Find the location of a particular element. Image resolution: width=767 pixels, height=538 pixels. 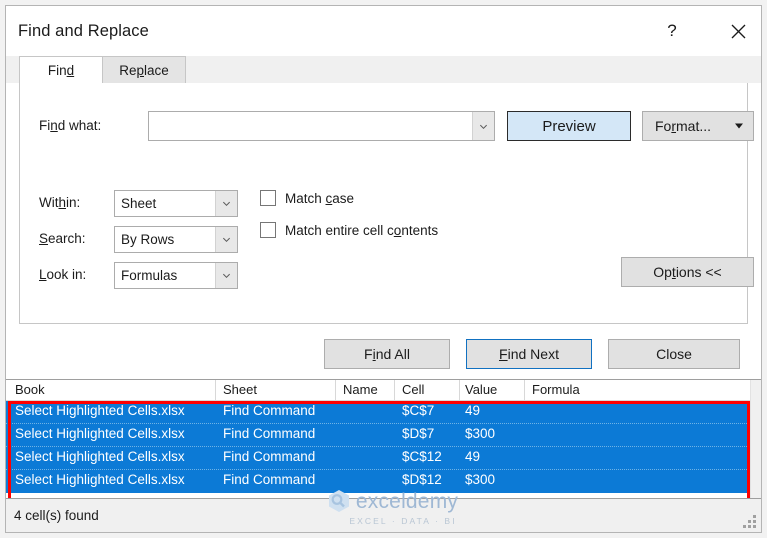

find-next-label-accel: F is located at coordinates (503, 354).